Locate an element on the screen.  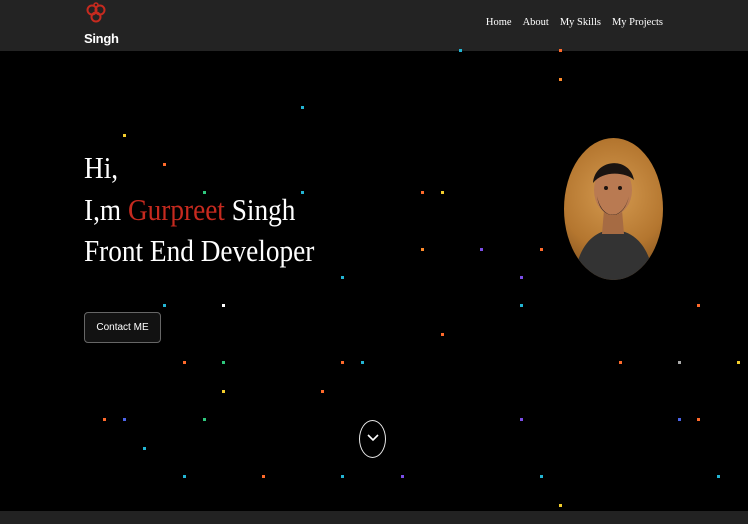
profile-photo is located at coordinates (613, 209).